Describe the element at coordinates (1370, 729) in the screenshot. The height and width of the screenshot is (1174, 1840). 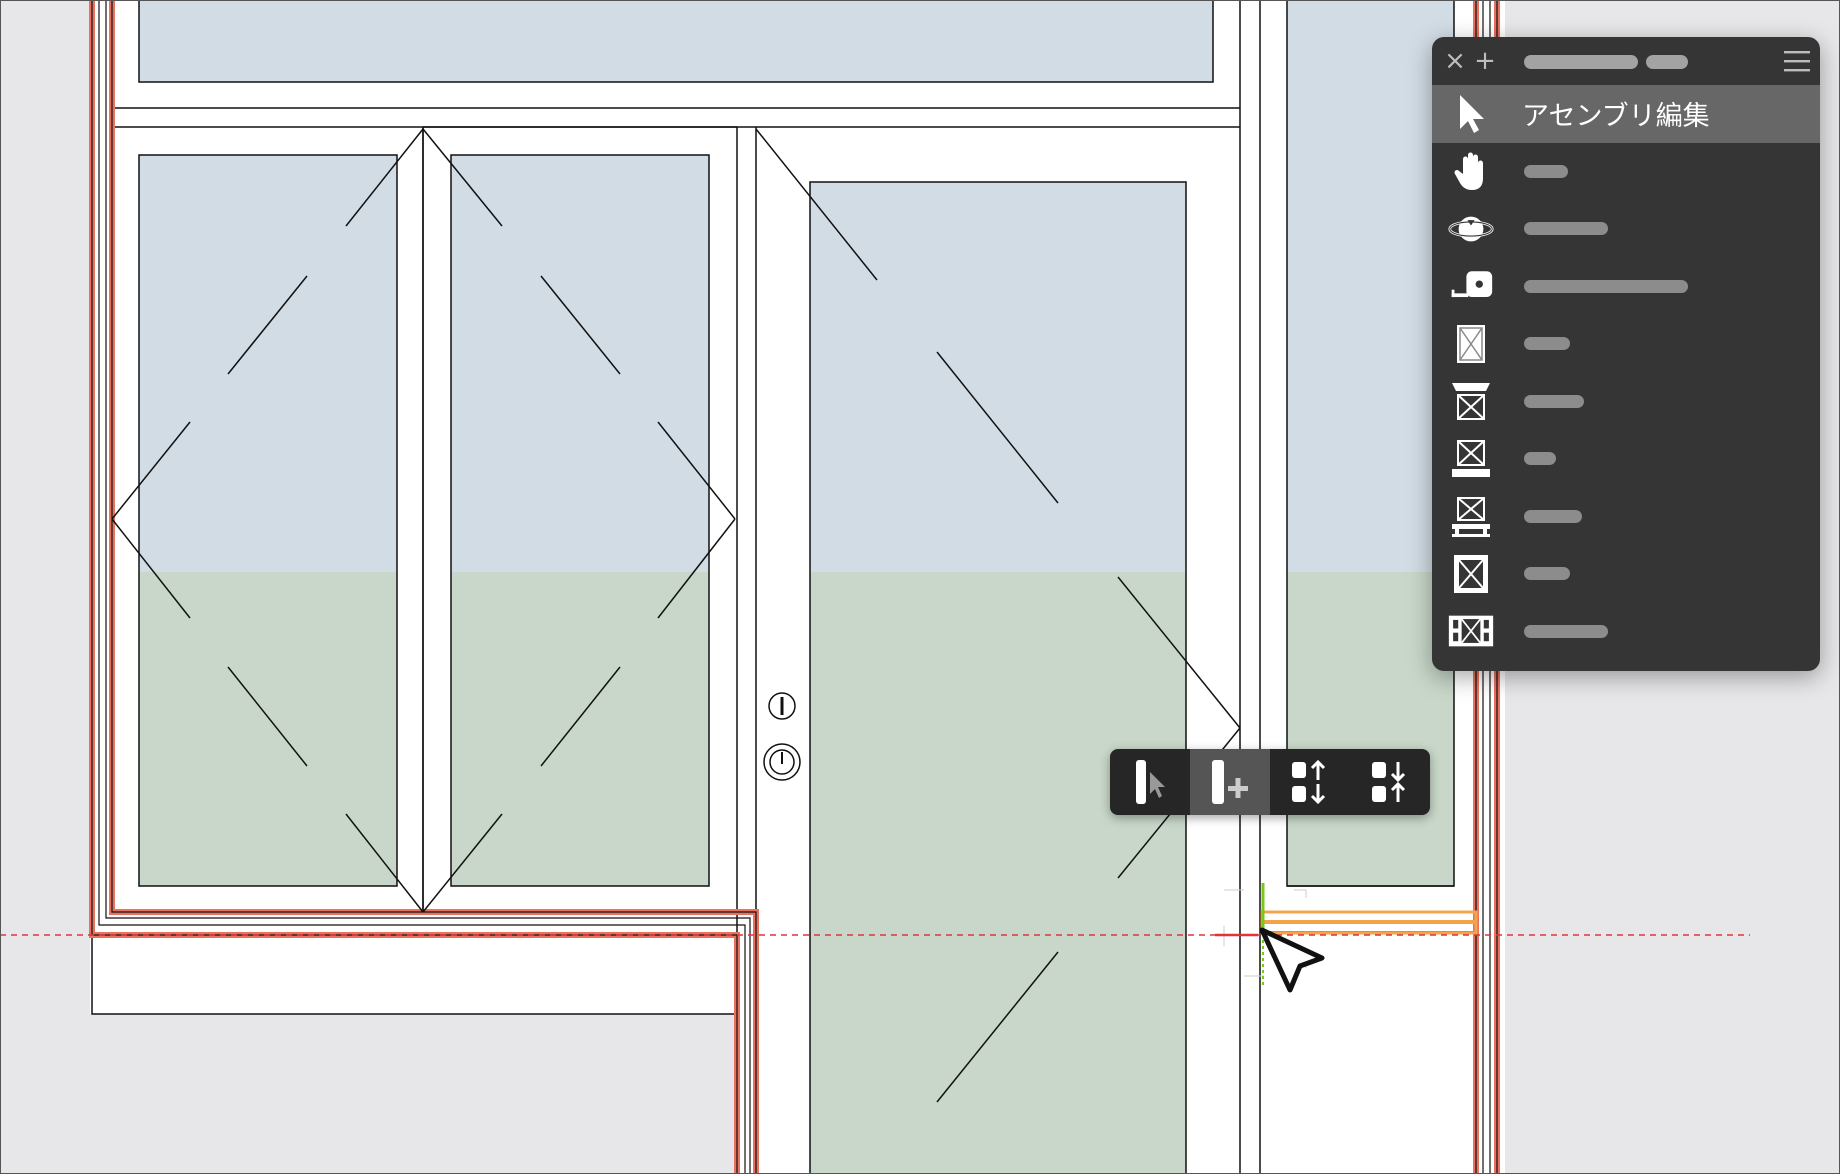
I see `sidelight-glass-bottom` at that location.